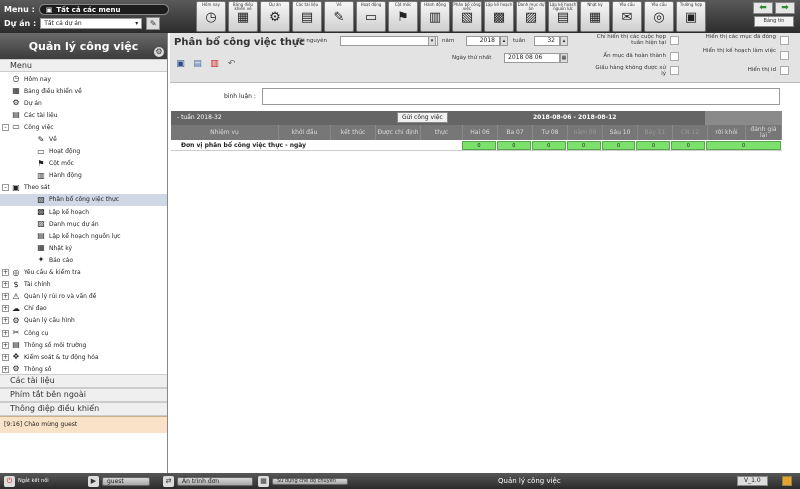  I want to click on project-select: Tất cả dự án ▾, so click(91, 23).